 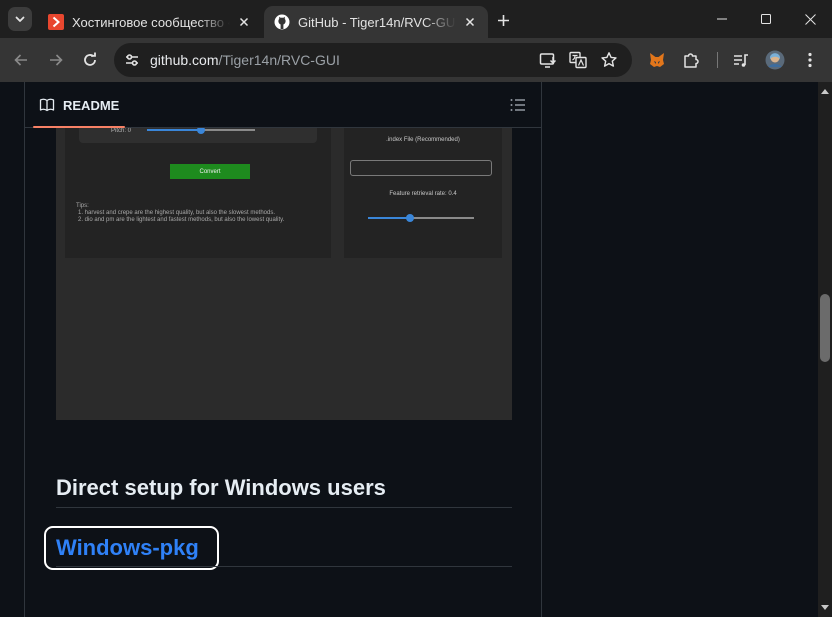 What do you see at coordinates (121, 131) in the screenshot?
I see `pitch-label: Pitch: 0` at bounding box center [121, 131].